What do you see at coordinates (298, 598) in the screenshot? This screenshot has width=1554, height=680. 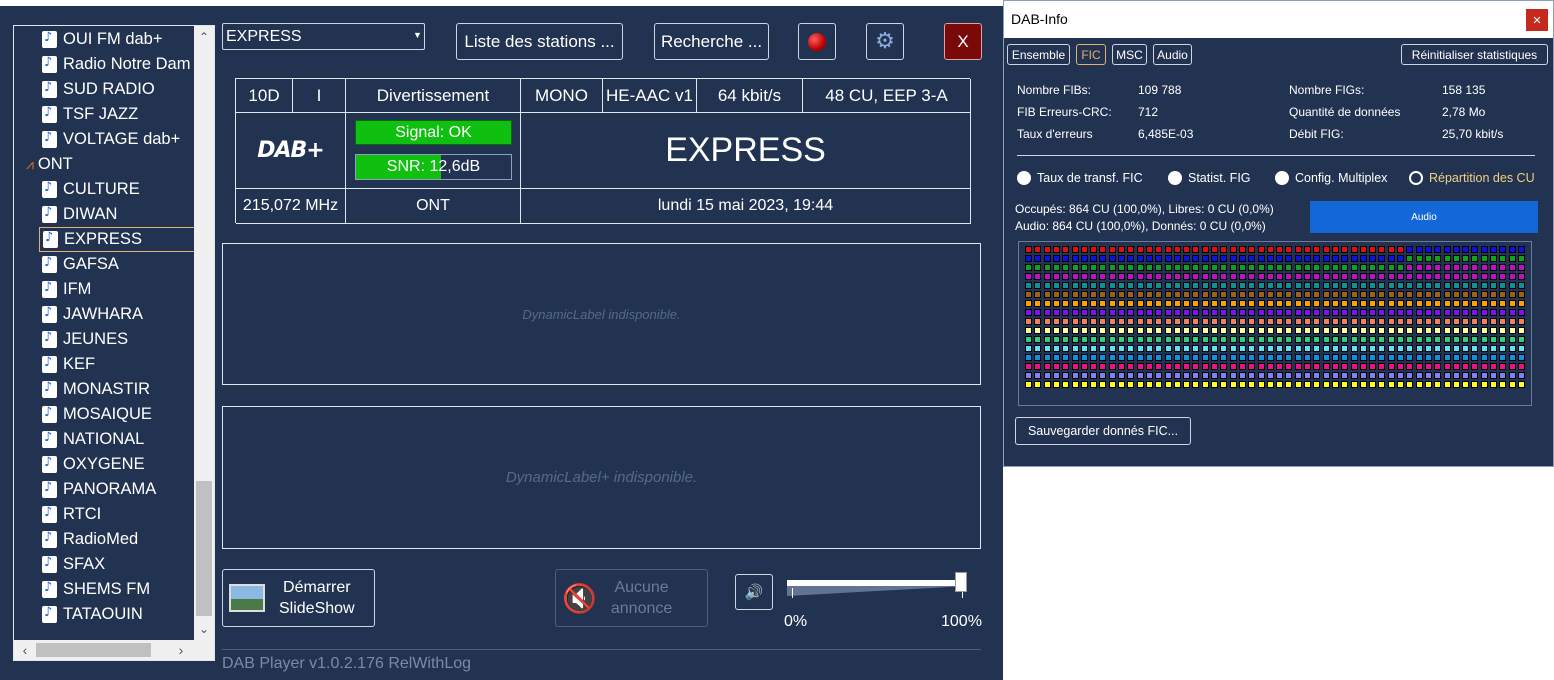 I see `slideshow-button: Démarrer SlideShow` at bounding box center [298, 598].